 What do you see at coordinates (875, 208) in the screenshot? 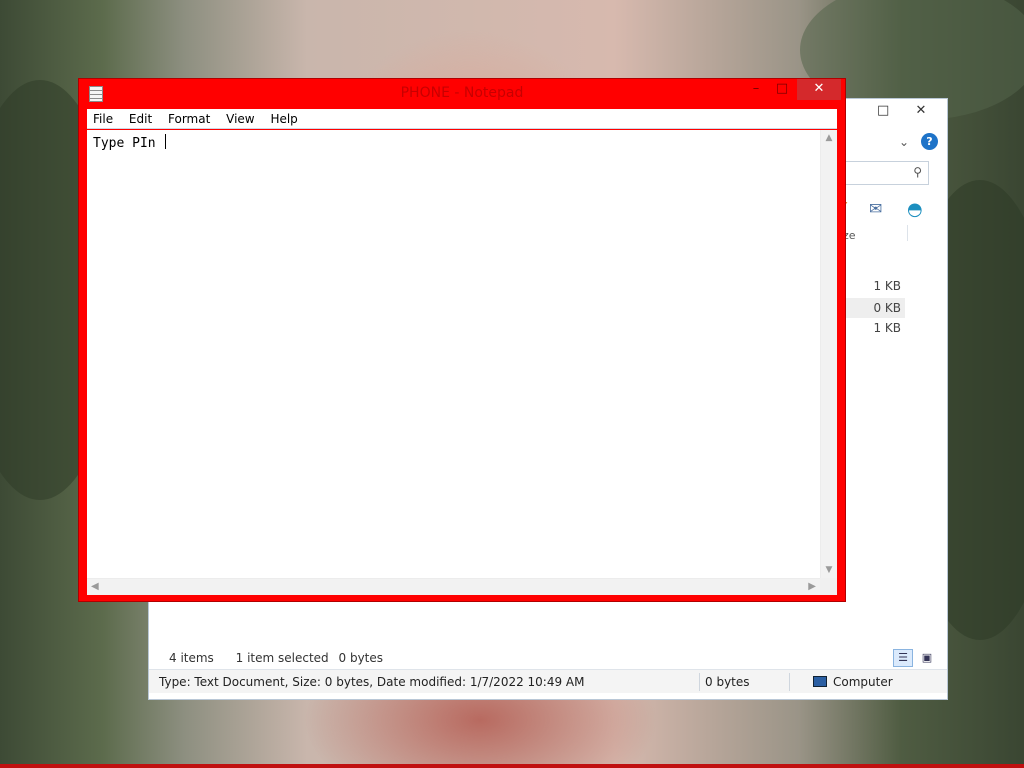
I see `email-icon: ✉` at bounding box center [875, 208].